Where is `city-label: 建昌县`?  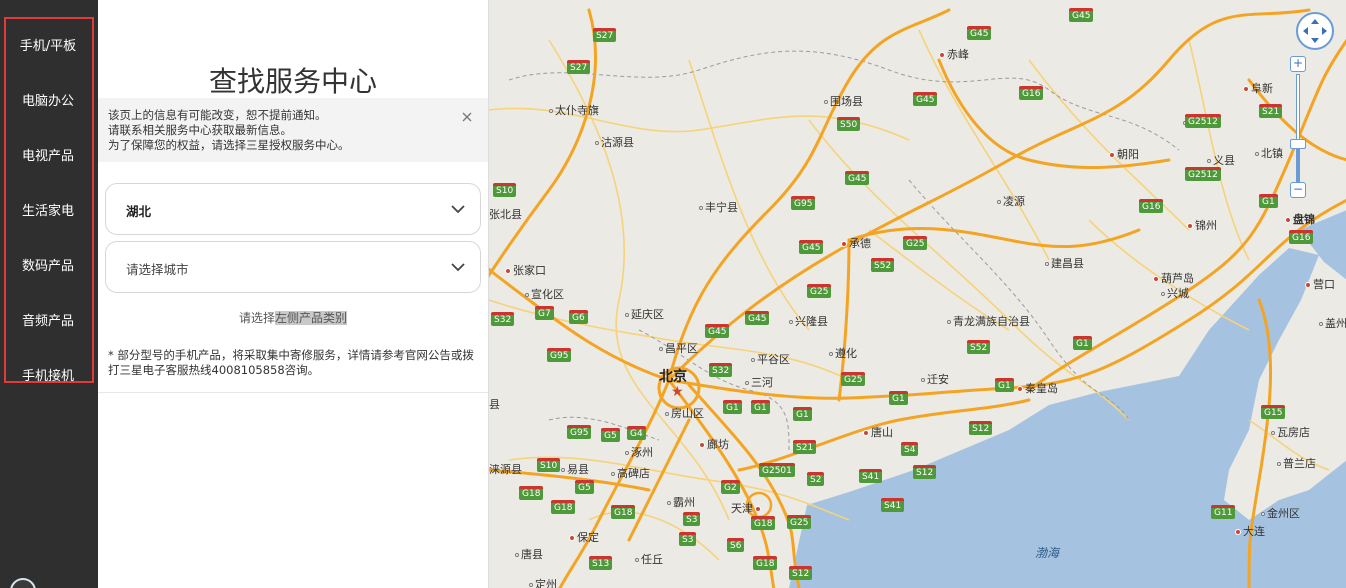 city-label: 建昌县 is located at coordinates (1064, 263).